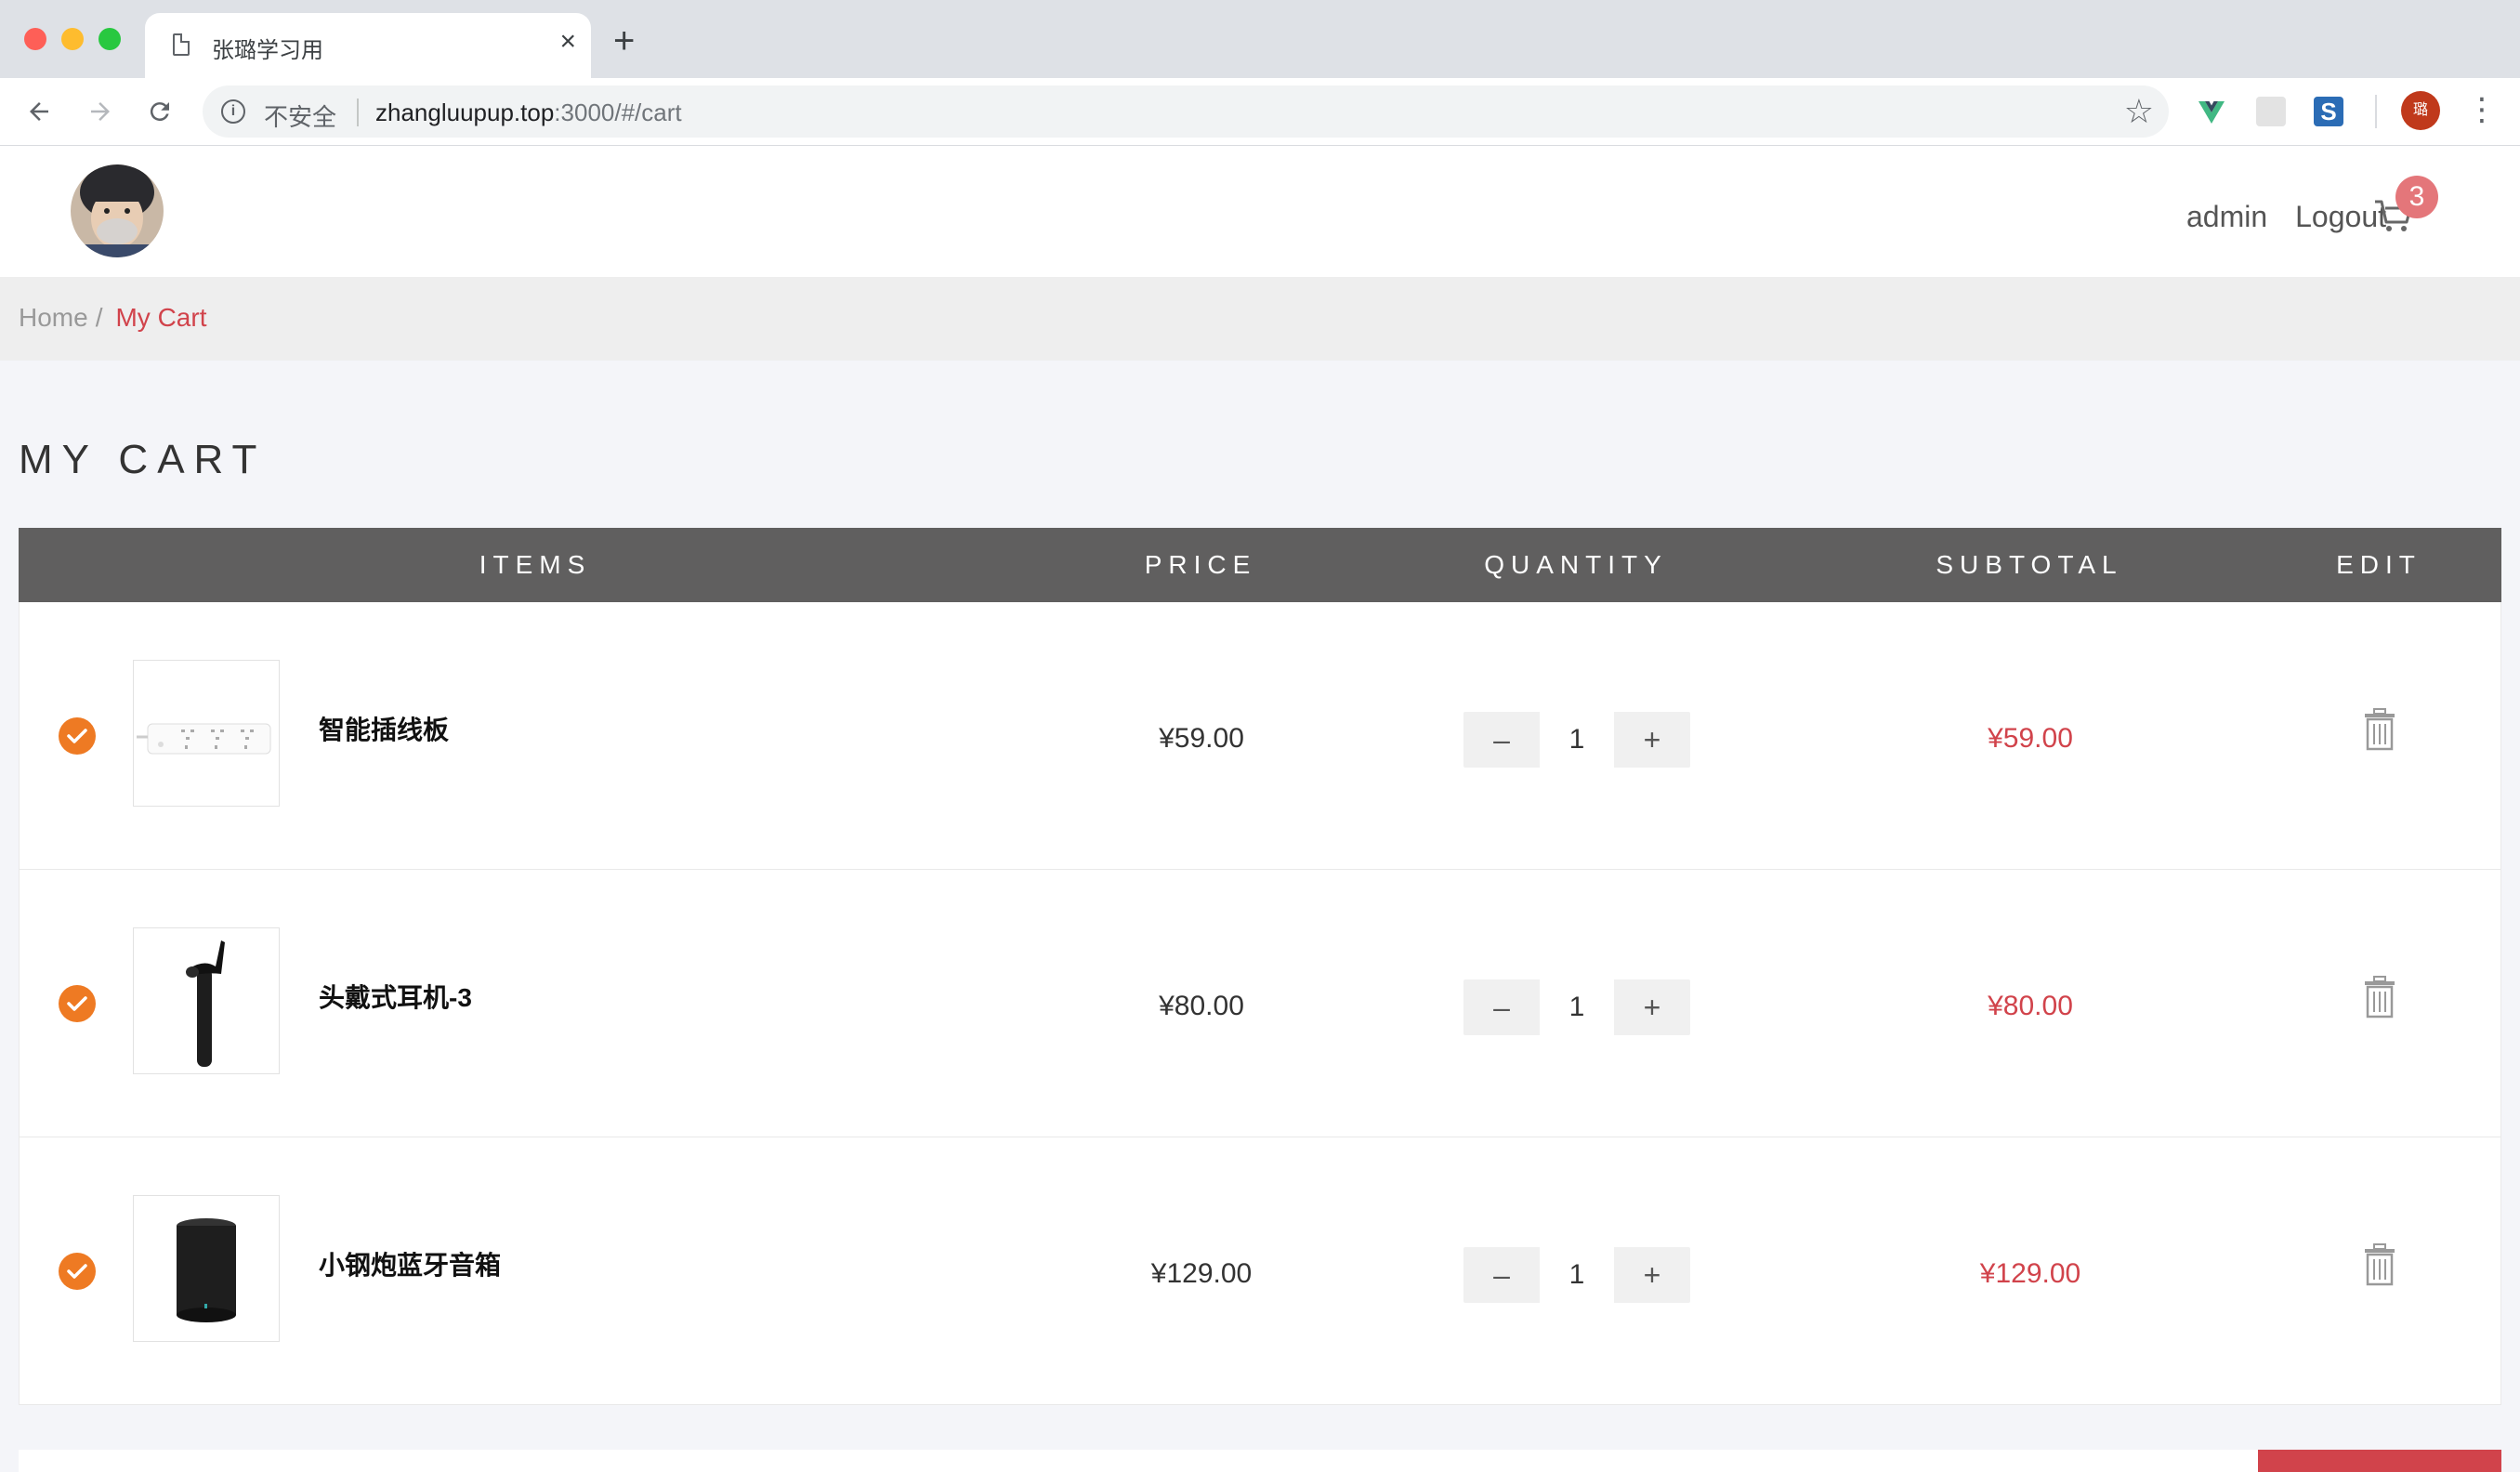 The image size is (2520, 1472). What do you see at coordinates (2226, 217) in the screenshot?
I see `username-link: admin` at bounding box center [2226, 217].